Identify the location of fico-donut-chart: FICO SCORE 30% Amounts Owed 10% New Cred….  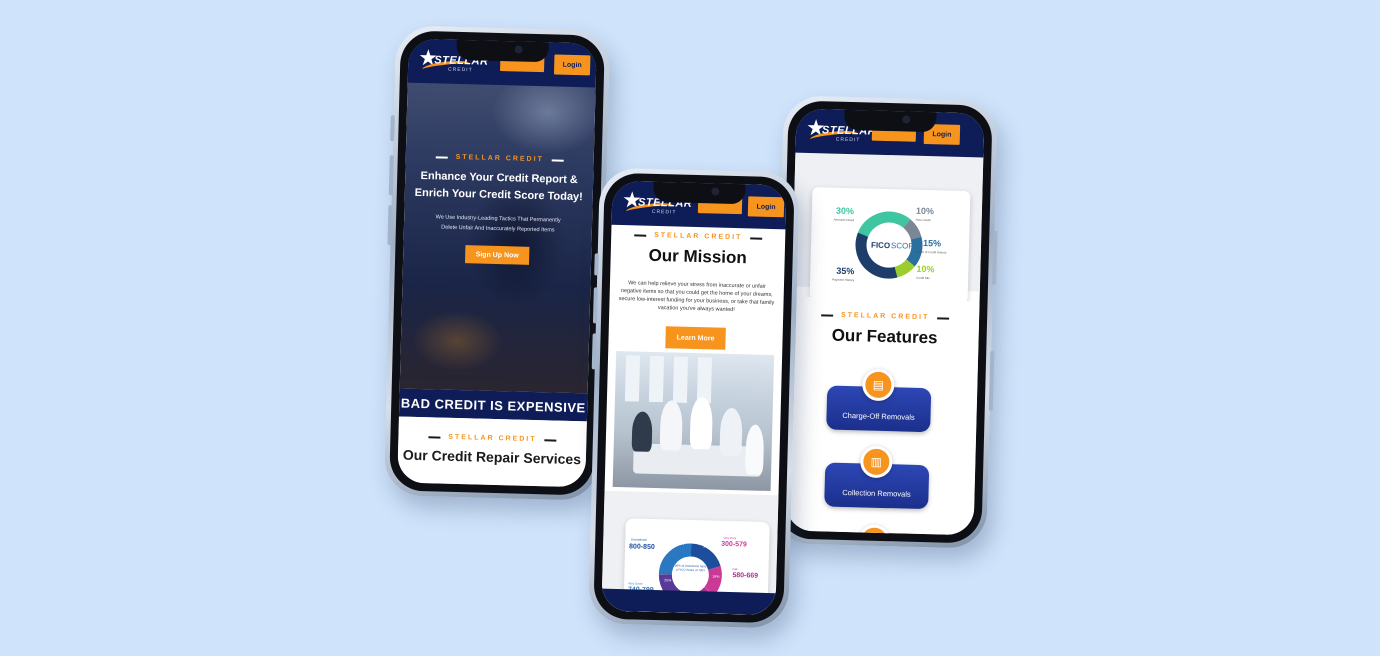
(889, 244).